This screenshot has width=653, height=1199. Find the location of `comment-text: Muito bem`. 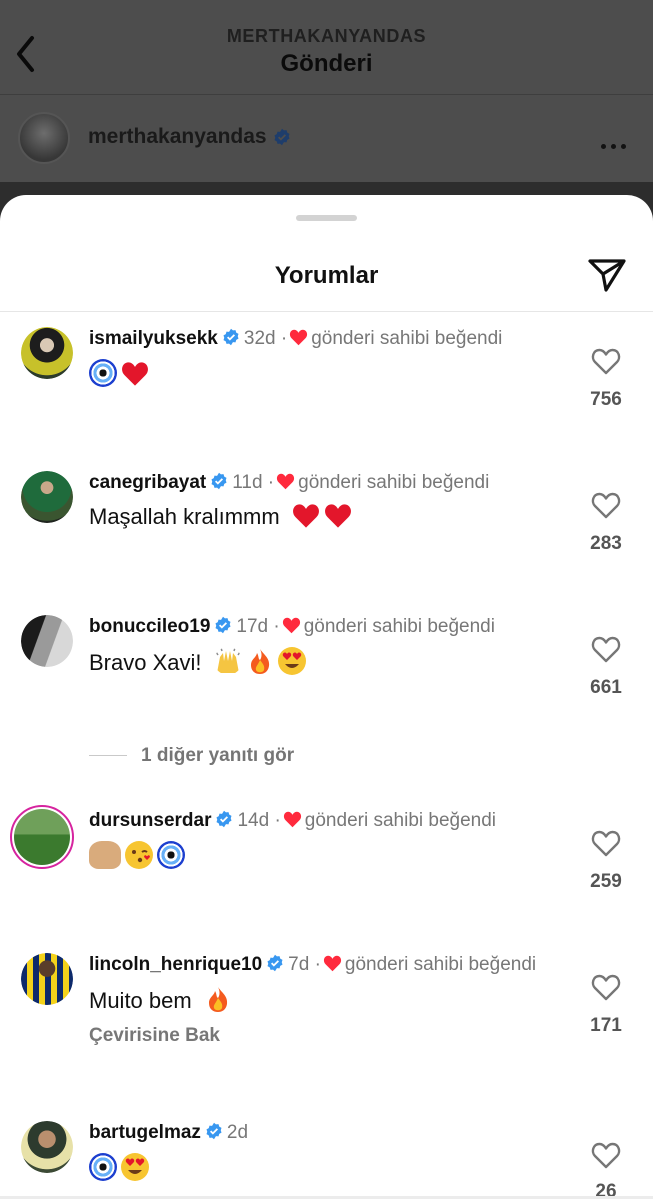

comment-text: Muito bem is located at coordinates (324, 1000).